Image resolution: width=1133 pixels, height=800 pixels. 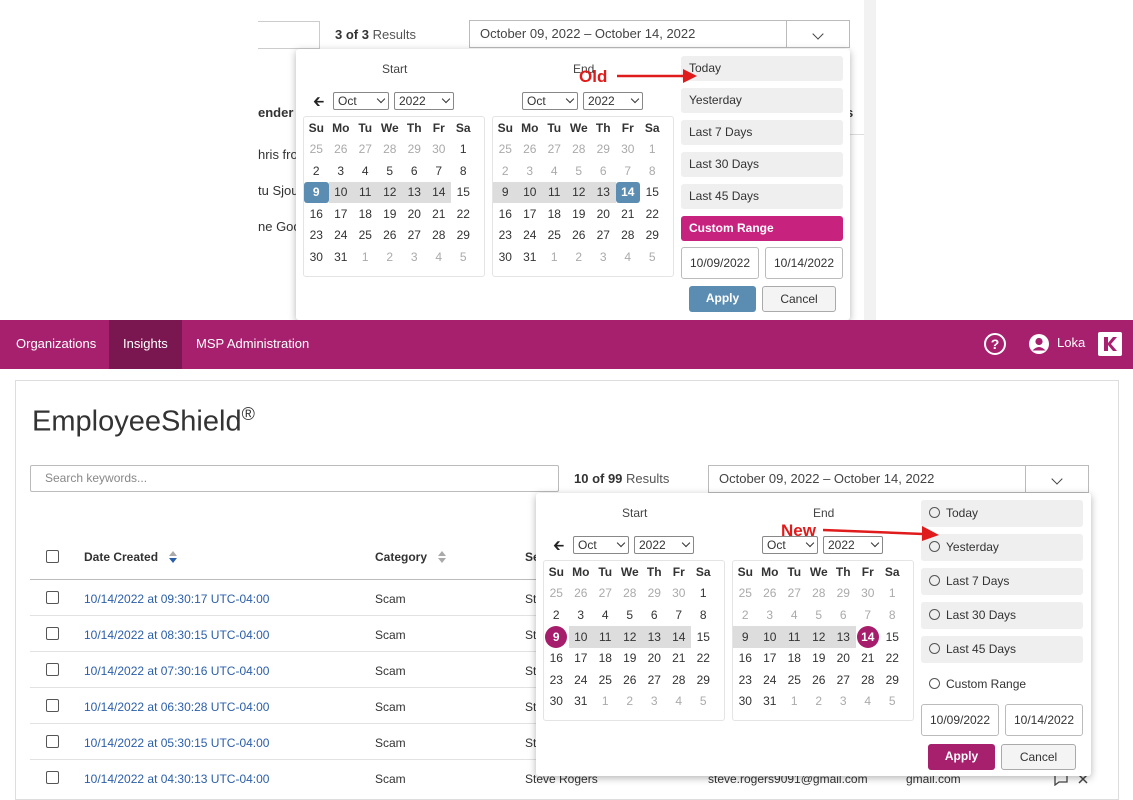 What do you see at coordinates (1002, 581) in the screenshot?
I see `range-last-7-days: Last 7 Days` at bounding box center [1002, 581].